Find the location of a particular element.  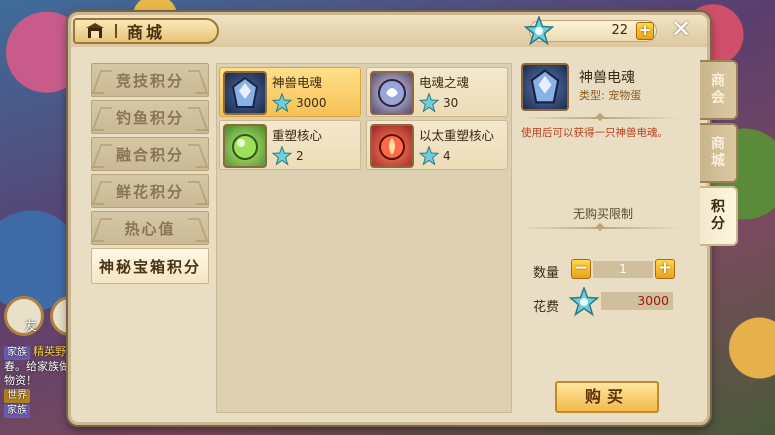

item-name: 以太重塑核心 is located at coordinates (457, 135).